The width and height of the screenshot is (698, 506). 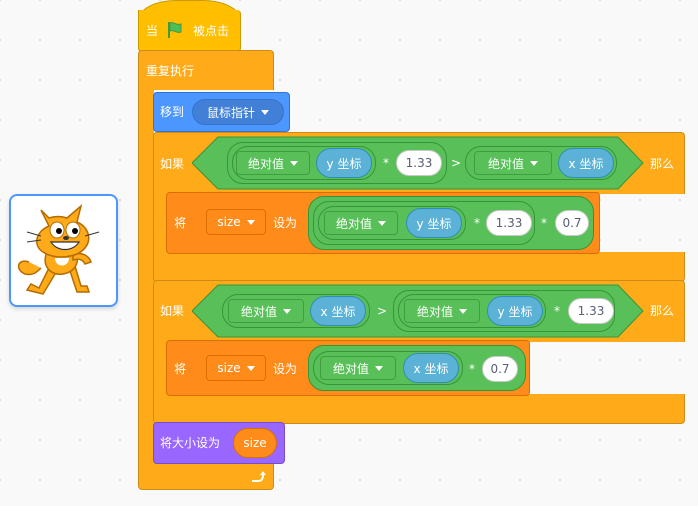 I want to click on sprite-thumbnail, so click(x=63, y=250).